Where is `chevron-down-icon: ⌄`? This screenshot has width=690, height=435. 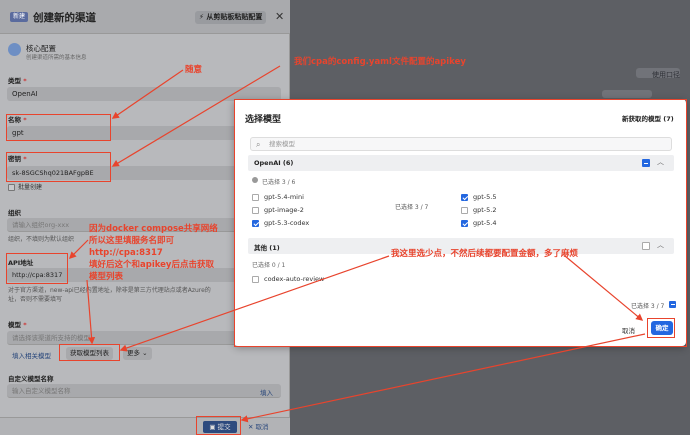
chevron-down-icon: ⌄ is located at coordinates (145, 353).